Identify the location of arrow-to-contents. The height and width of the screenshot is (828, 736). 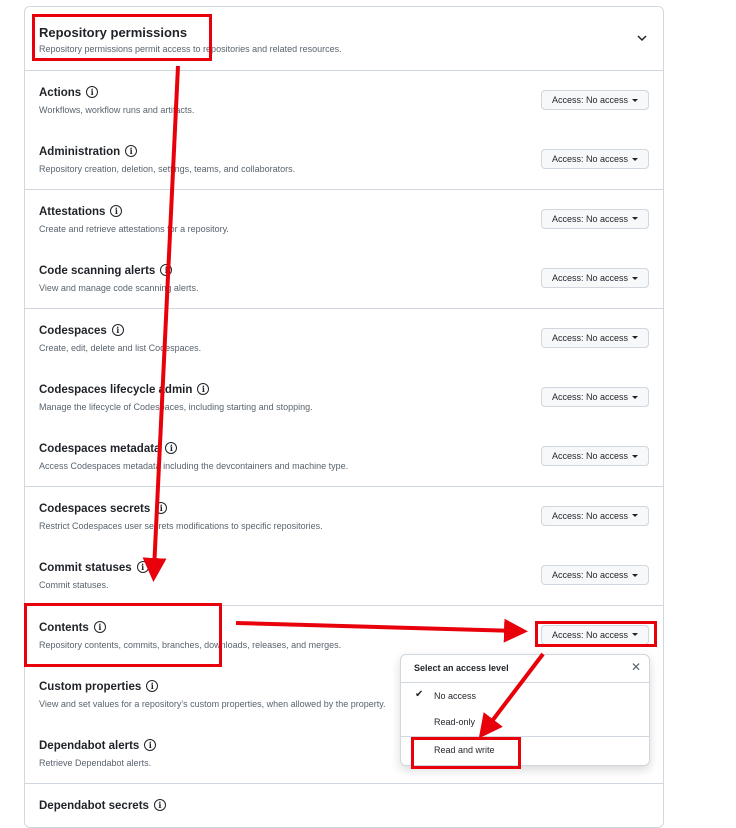
(161, 323).